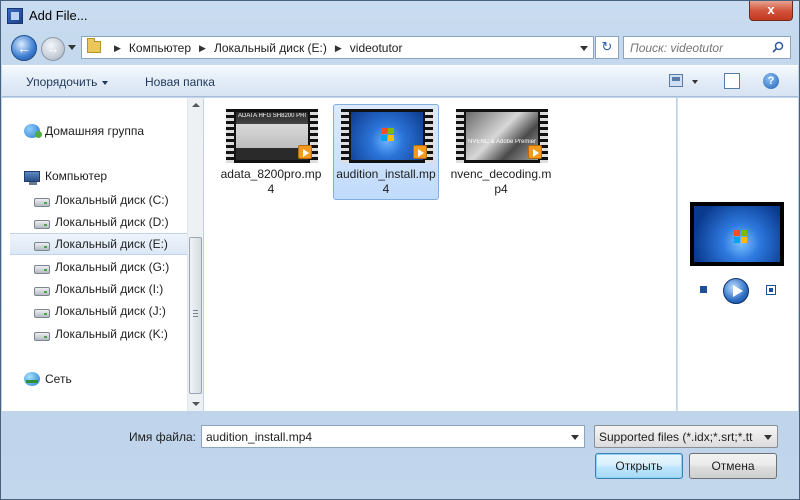 Image resolution: width=800 pixels, height=500 pixels. What do you see at coordinates (15, 16) in the screenshot?
I see `app-icon` at bounding box center [15, 16].